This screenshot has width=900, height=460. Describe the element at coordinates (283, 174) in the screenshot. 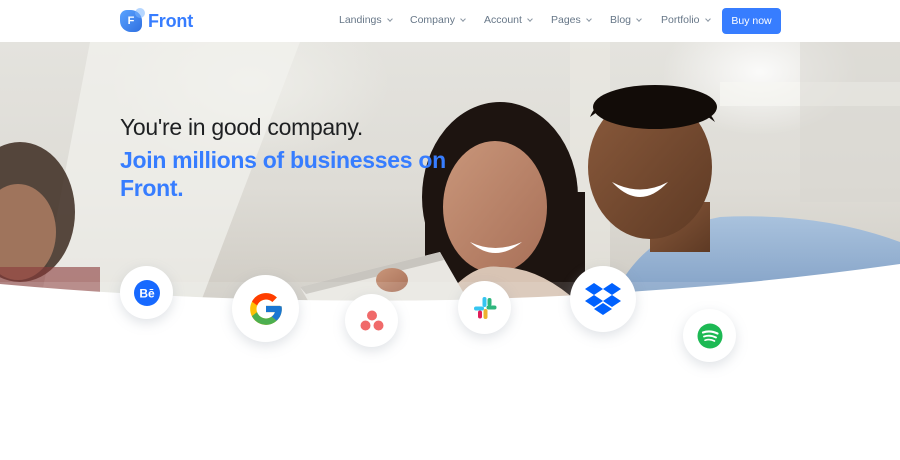

I see `hero-subtitle: Join millions of businesses on Front.` at that location.